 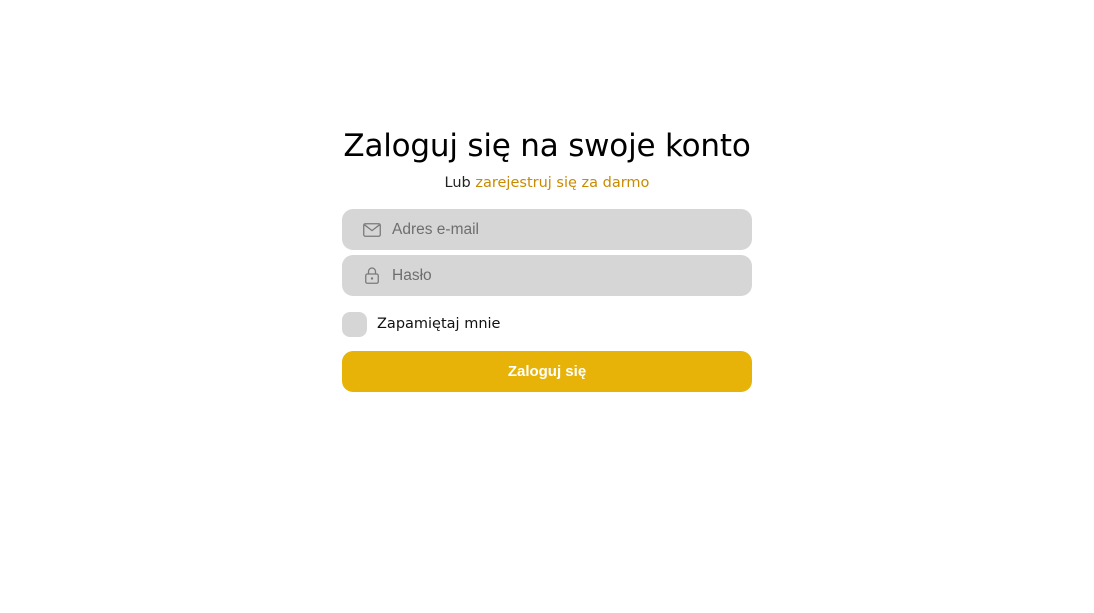 I want to click on lock-icon, so click(x=372, y=276).